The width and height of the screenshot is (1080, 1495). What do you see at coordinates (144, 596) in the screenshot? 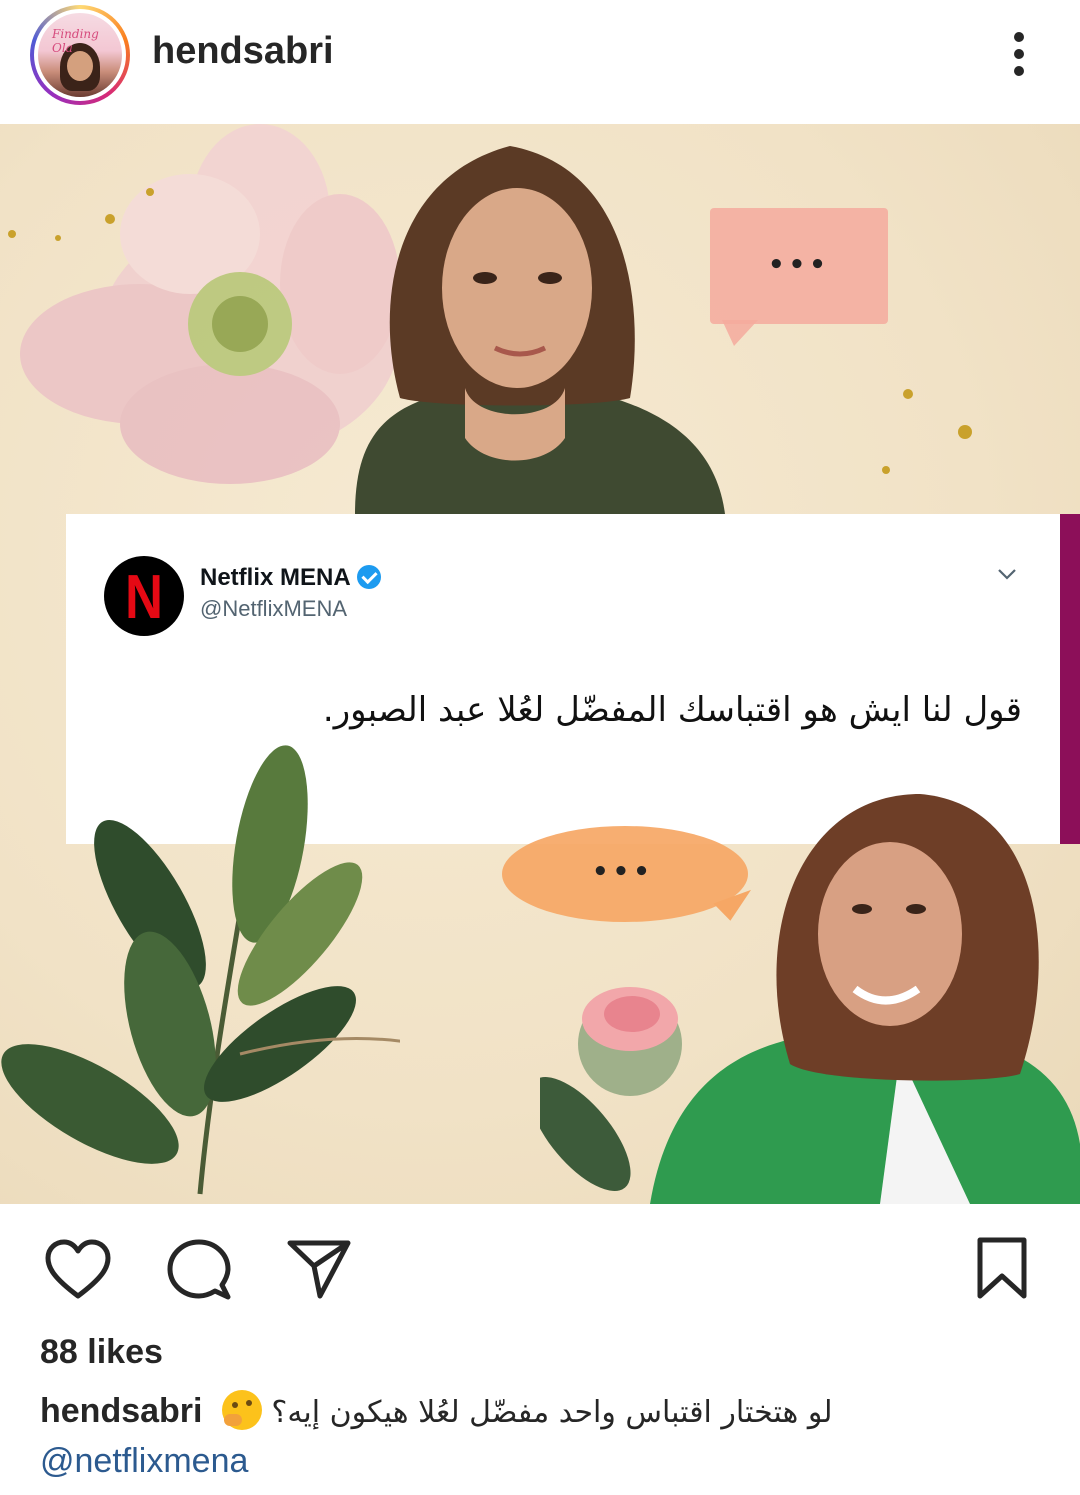
I see `netflix-logo-icon: N` at bounding box center [144, 596].